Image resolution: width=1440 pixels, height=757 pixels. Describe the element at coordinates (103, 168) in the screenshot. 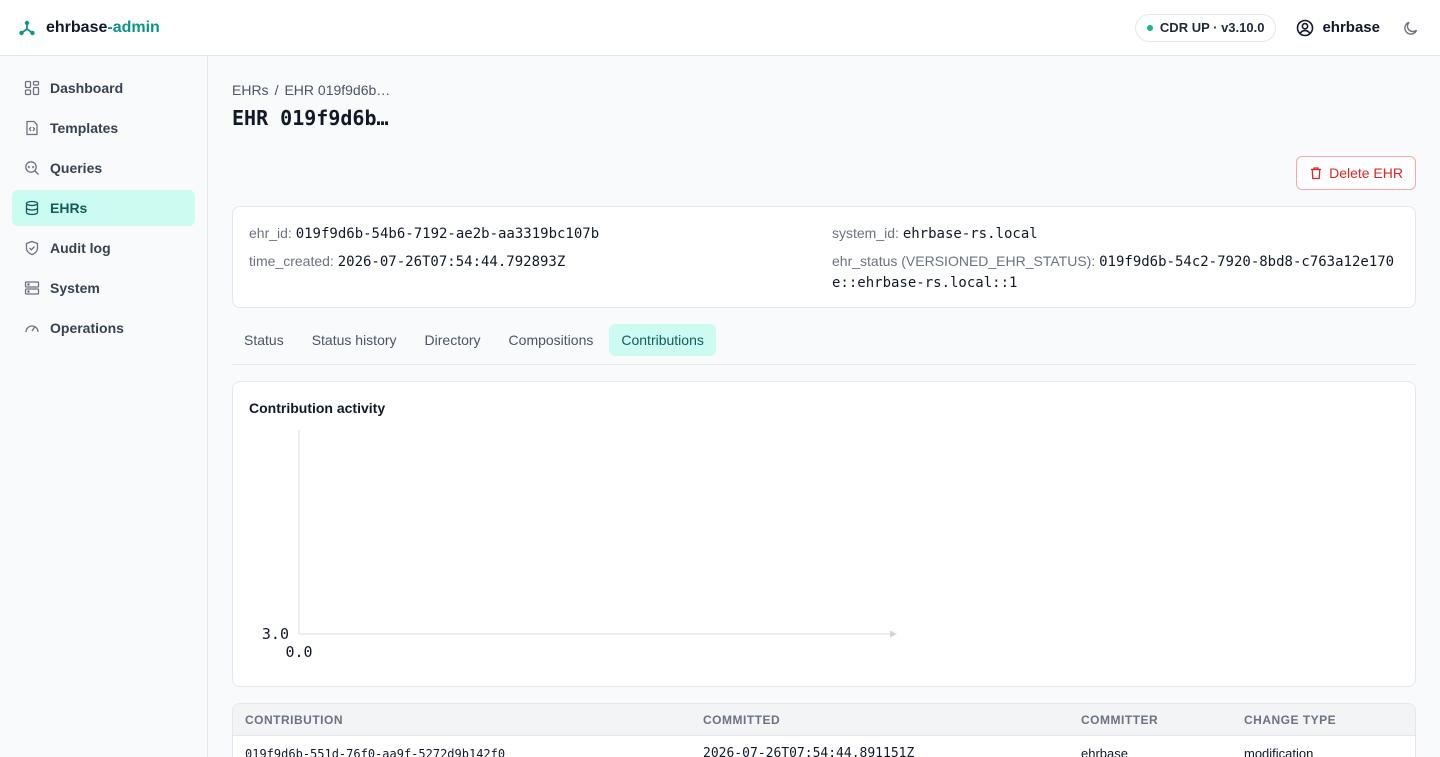

I see `sidebar-item-queries: Queries` at that location.